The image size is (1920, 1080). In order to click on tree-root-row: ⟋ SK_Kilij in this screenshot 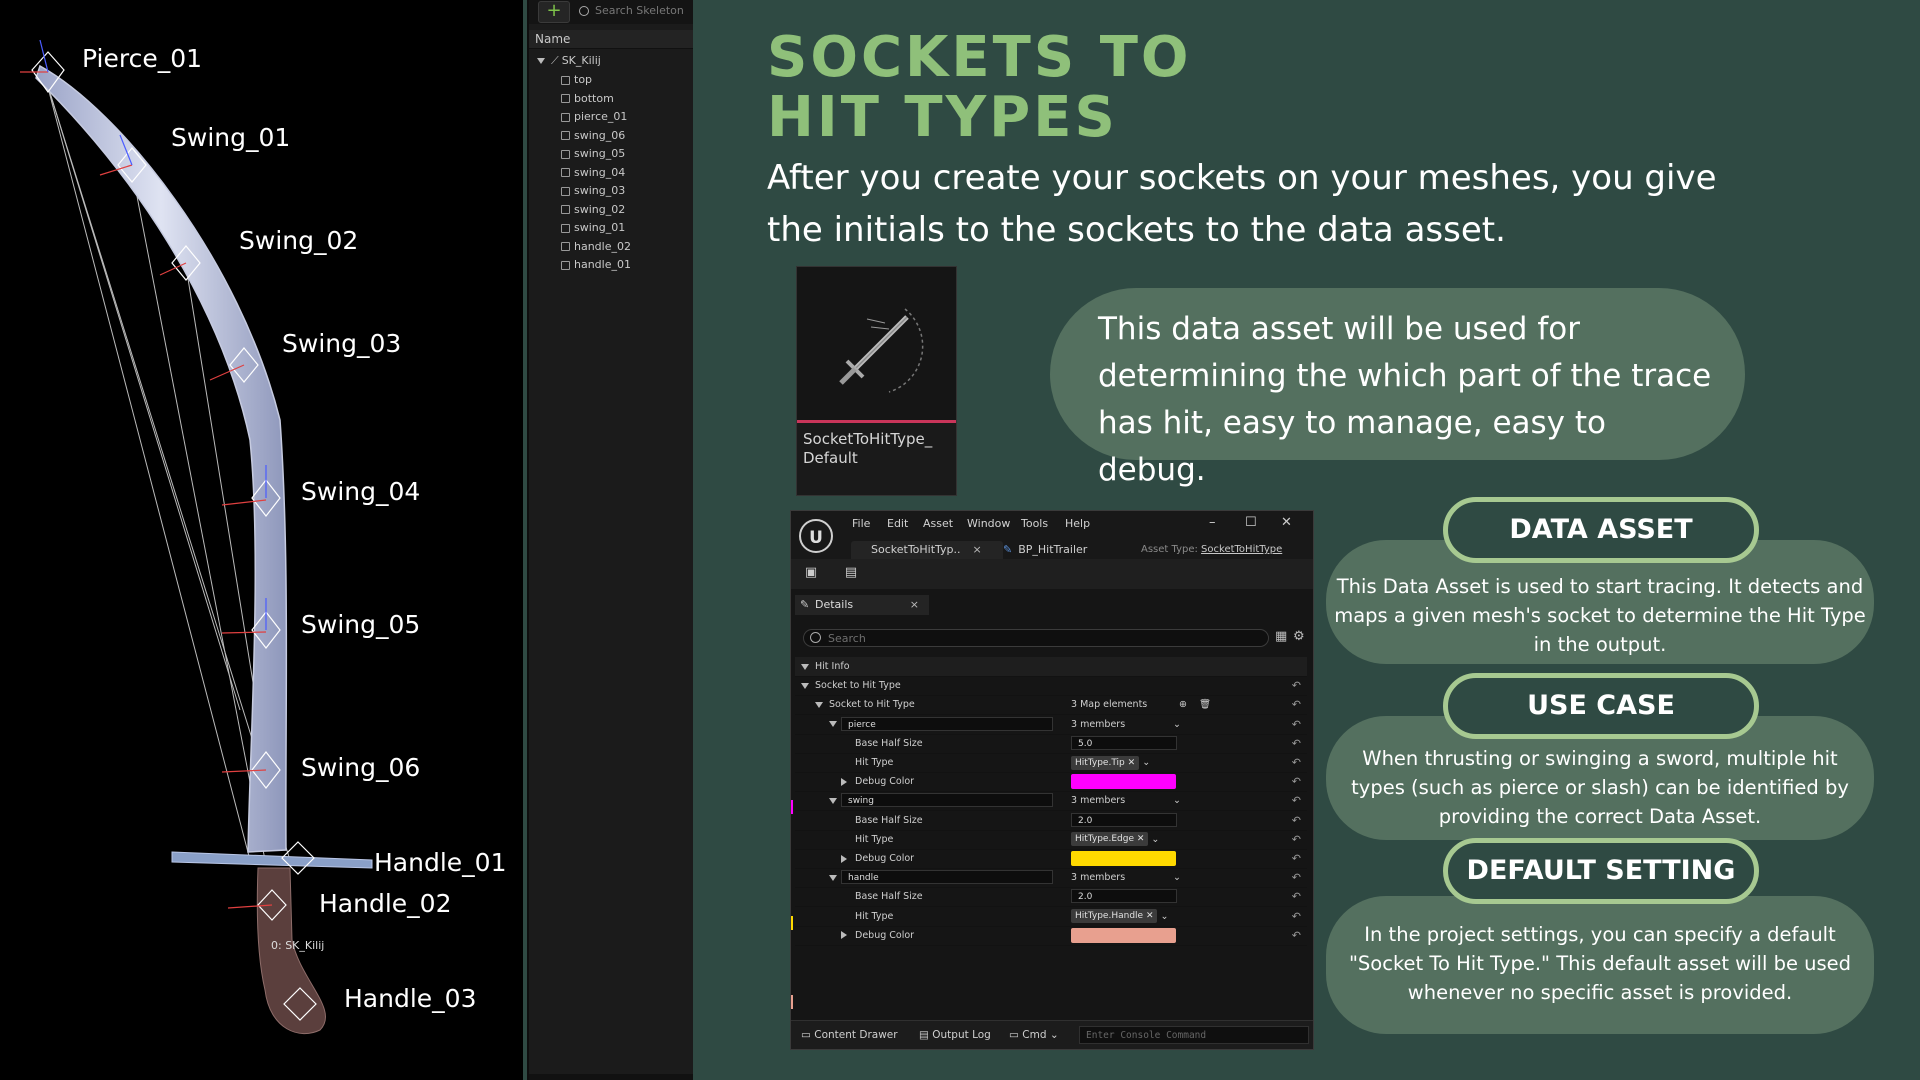, I will do `click(569, 61)`.